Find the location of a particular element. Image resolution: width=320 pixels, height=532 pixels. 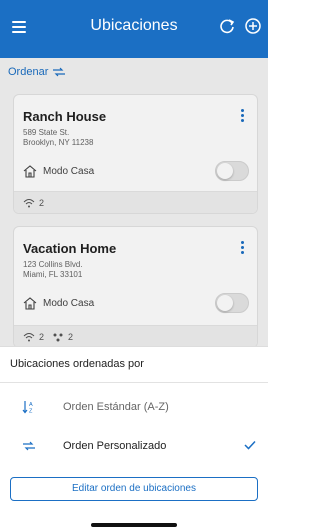

checkmark-icon is located at coordinates (250, 445).